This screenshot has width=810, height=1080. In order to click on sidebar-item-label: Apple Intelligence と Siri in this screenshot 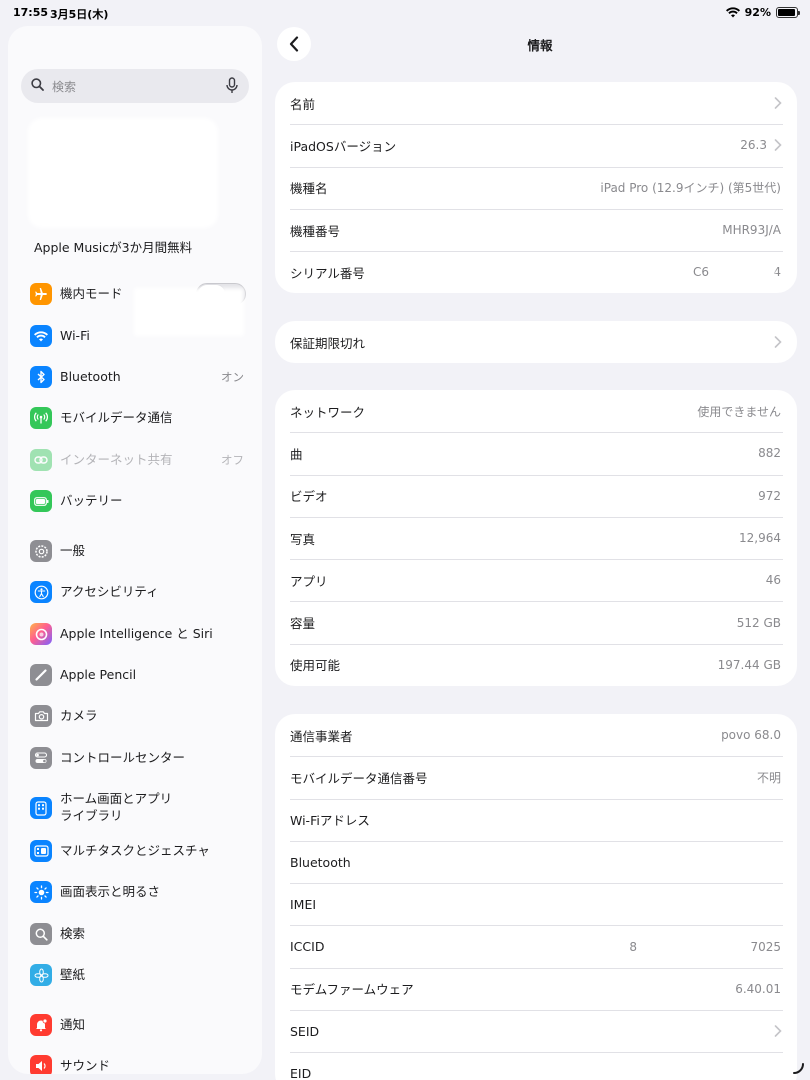, I will do `click(136, 633)`.